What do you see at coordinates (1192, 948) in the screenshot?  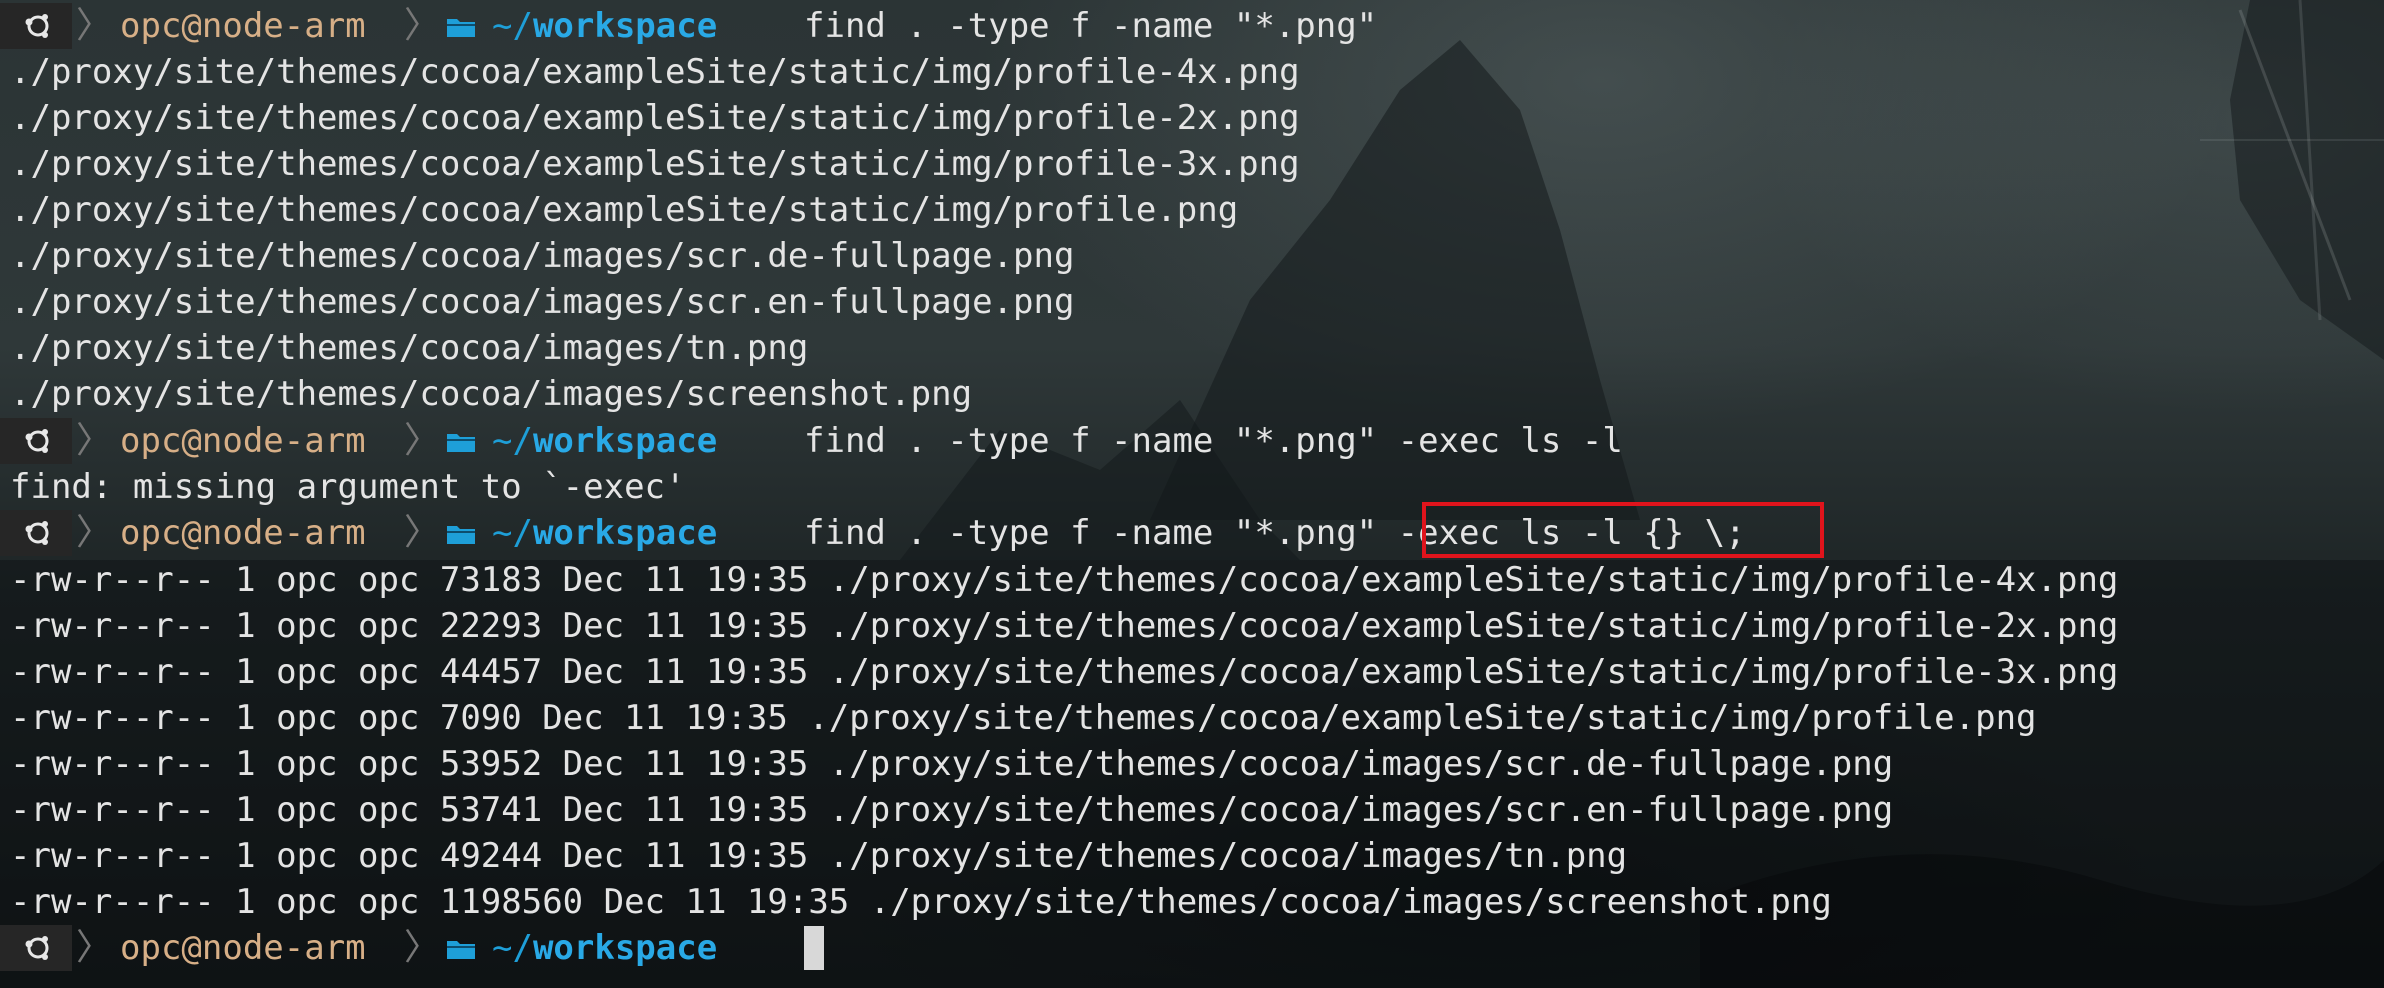 I see `shell-prompt-active: 〉 opc@node-arm 〉 ~/workspace` at bounding box center [1192, 948].